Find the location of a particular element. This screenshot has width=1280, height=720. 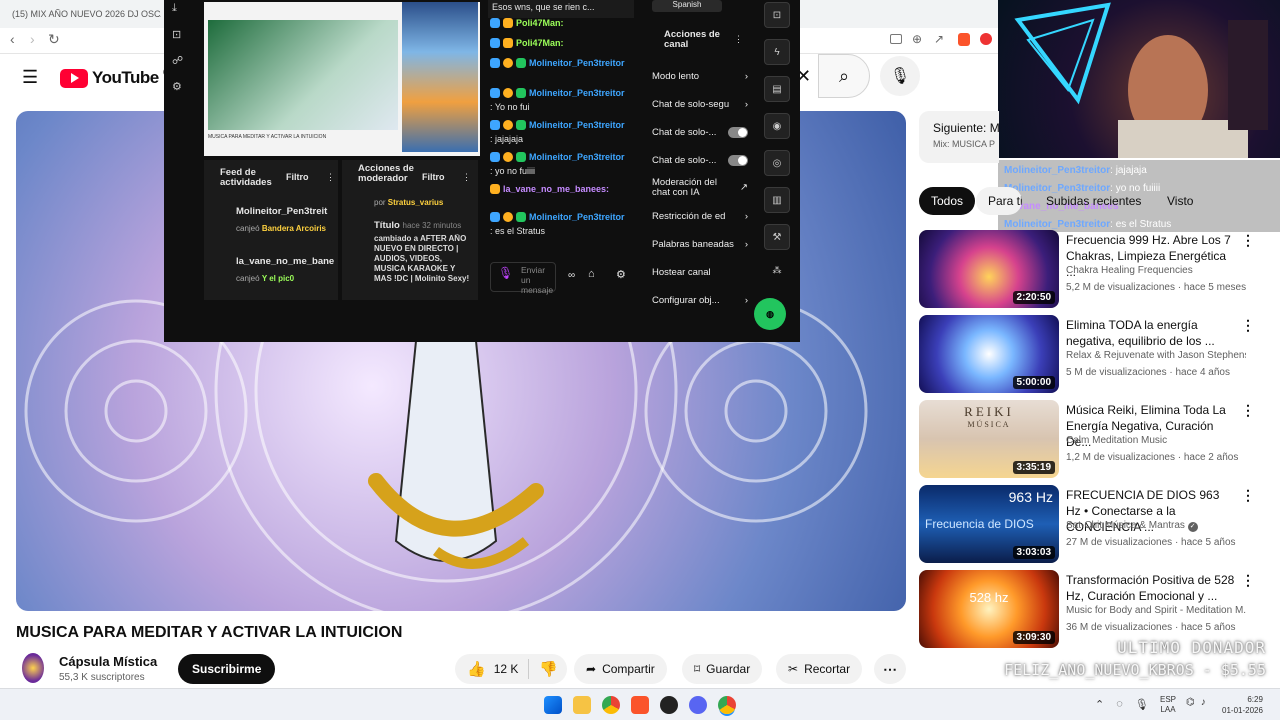

menu-ai-moderation: Moderación del chat con IA ↗ is located at coordinates (700, 188).